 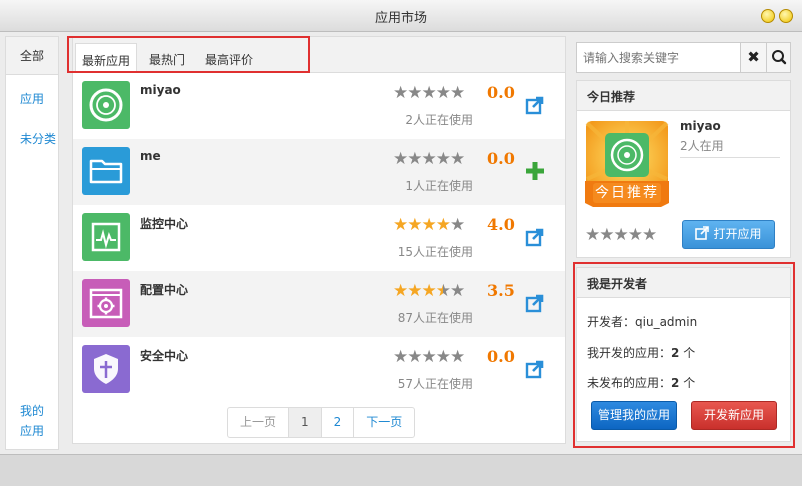 I want to click on user-count: 15人正在使用, so click(x=435, y=252).